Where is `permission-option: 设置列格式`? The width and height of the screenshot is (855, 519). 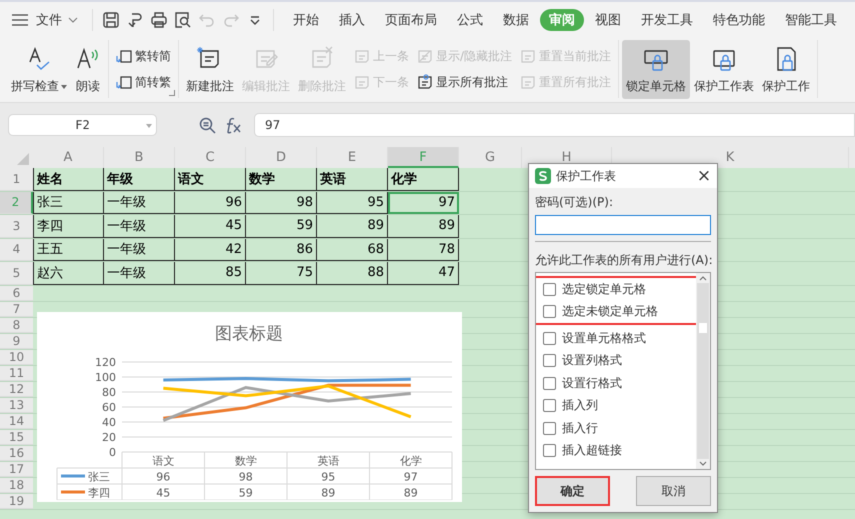 permission-option: 设置列格式 is located at coordinates (616, 361).